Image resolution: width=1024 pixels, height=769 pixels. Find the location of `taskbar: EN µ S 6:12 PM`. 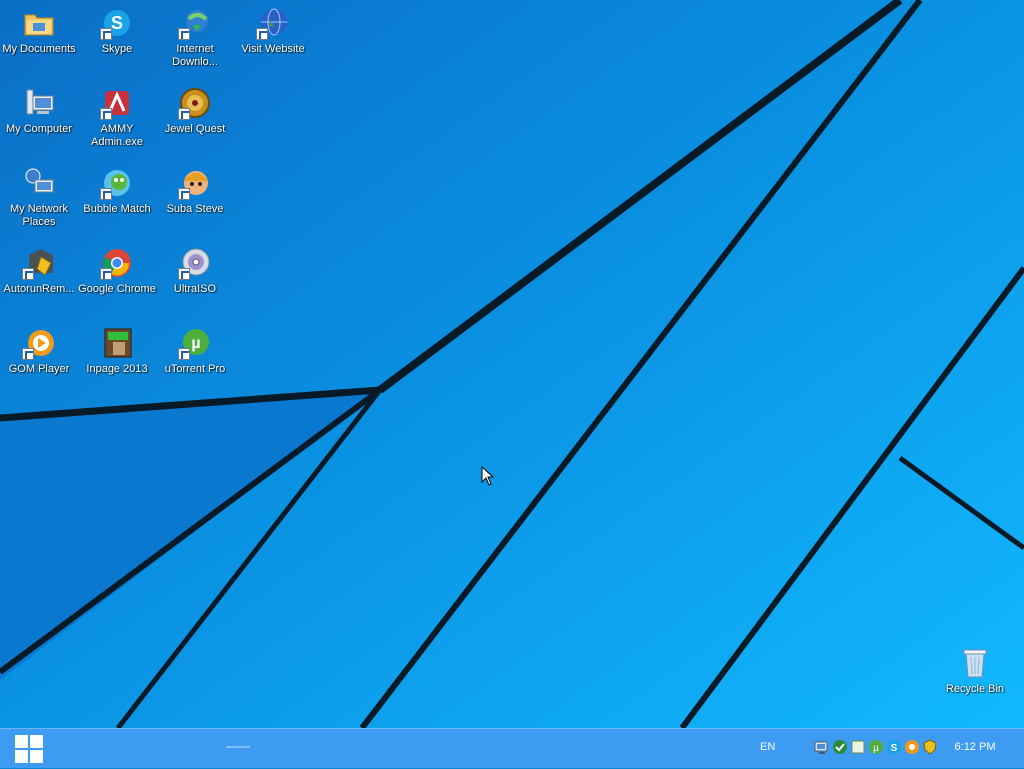

taskbar: EN µ S 6:12 PM is located at coordinates (512, 748).